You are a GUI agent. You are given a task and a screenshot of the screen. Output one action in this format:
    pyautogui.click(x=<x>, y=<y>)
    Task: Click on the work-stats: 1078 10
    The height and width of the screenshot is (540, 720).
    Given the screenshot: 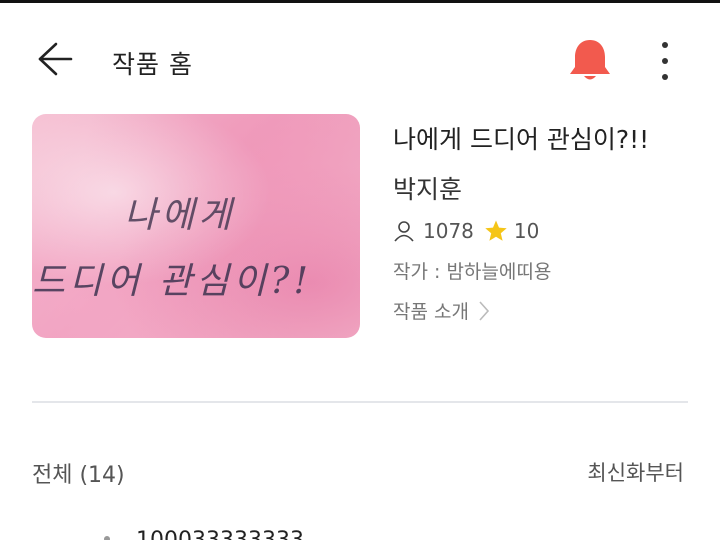 What is the action you would take?
    pyautogui.click(x=466, y=231)
    